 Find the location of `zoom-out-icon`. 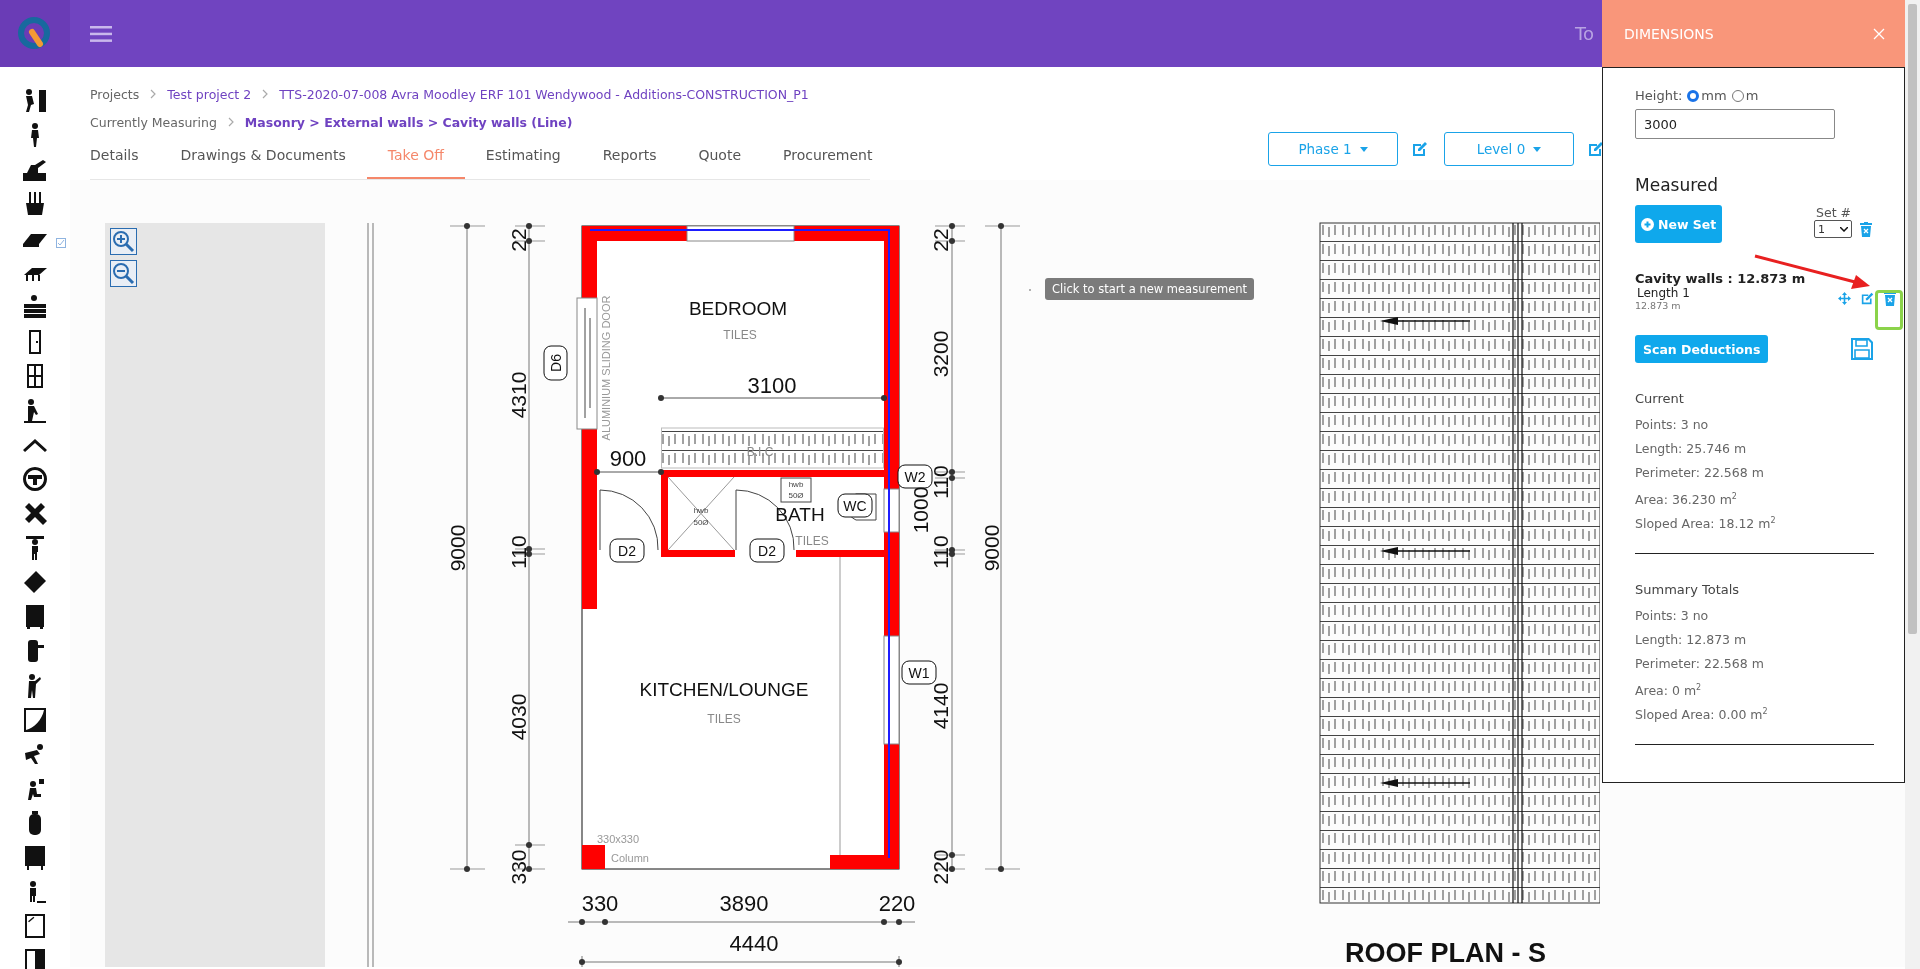

zoom-out-icon is located at coordinates (123, 273).